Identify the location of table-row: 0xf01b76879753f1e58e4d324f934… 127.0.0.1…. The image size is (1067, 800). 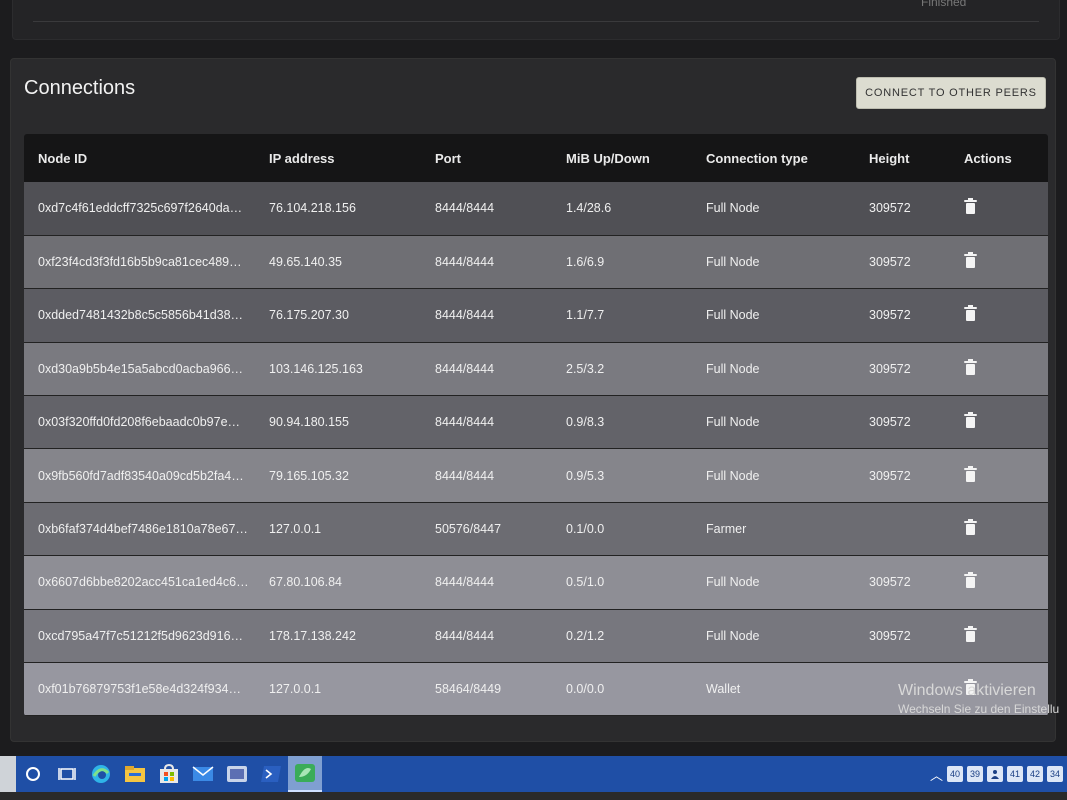
(536, 689).